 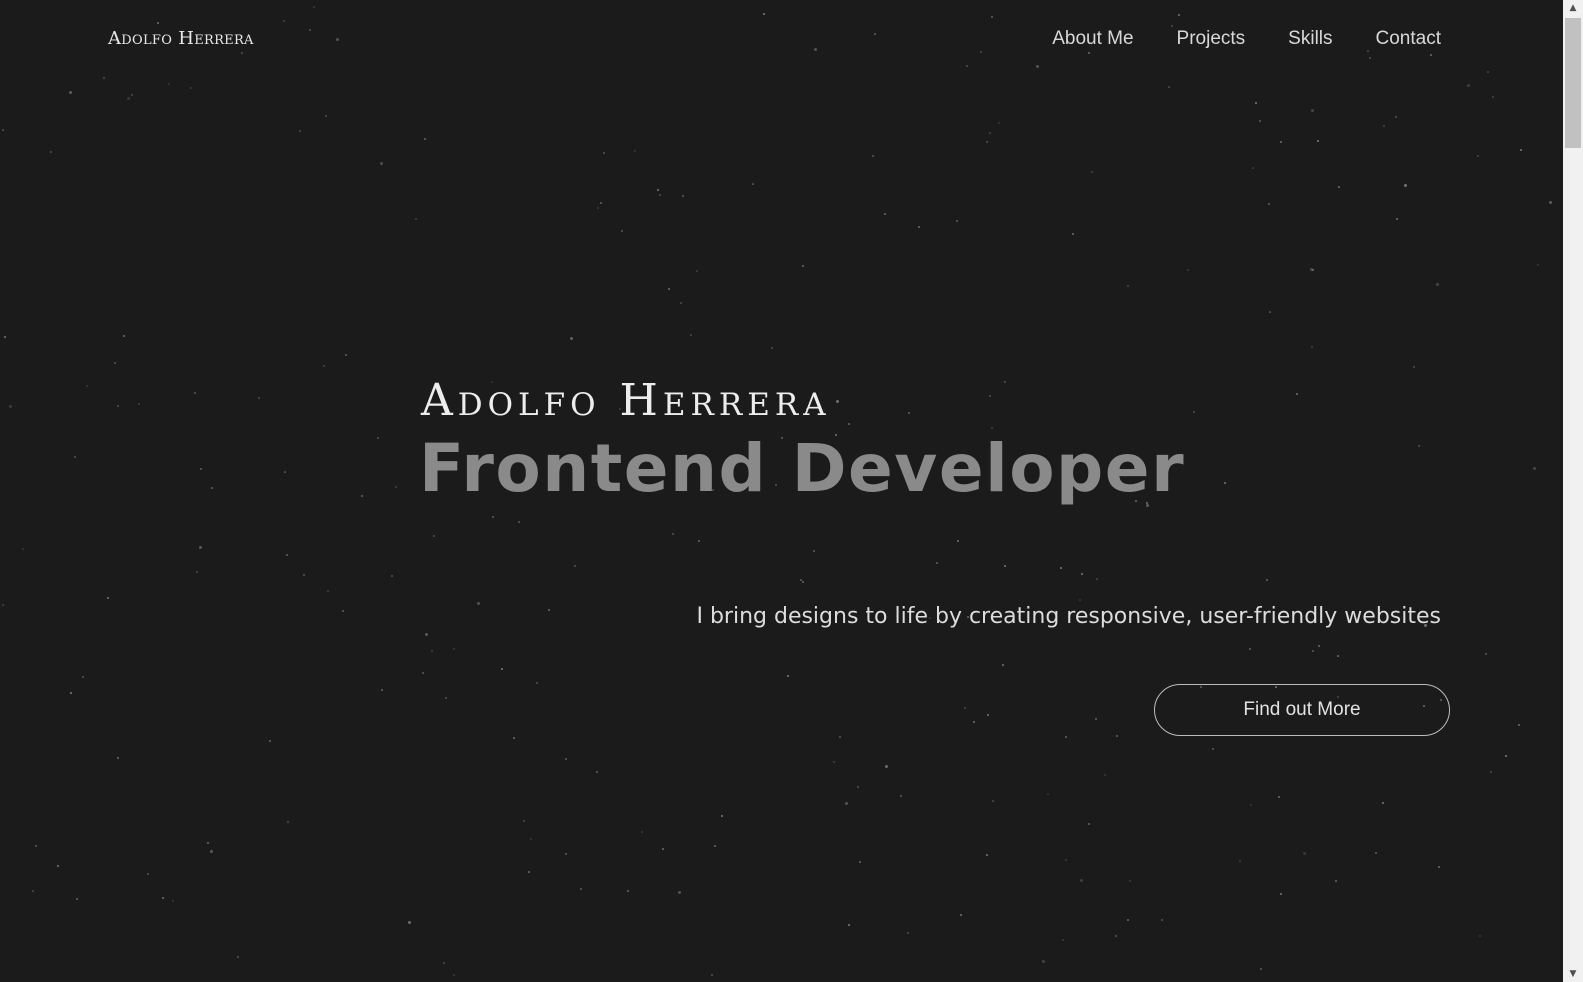 What do you see at coordinates (1408, 39) in the screenshot?
I see `nav-contact: Contact` at bounding box center [1408, 39].